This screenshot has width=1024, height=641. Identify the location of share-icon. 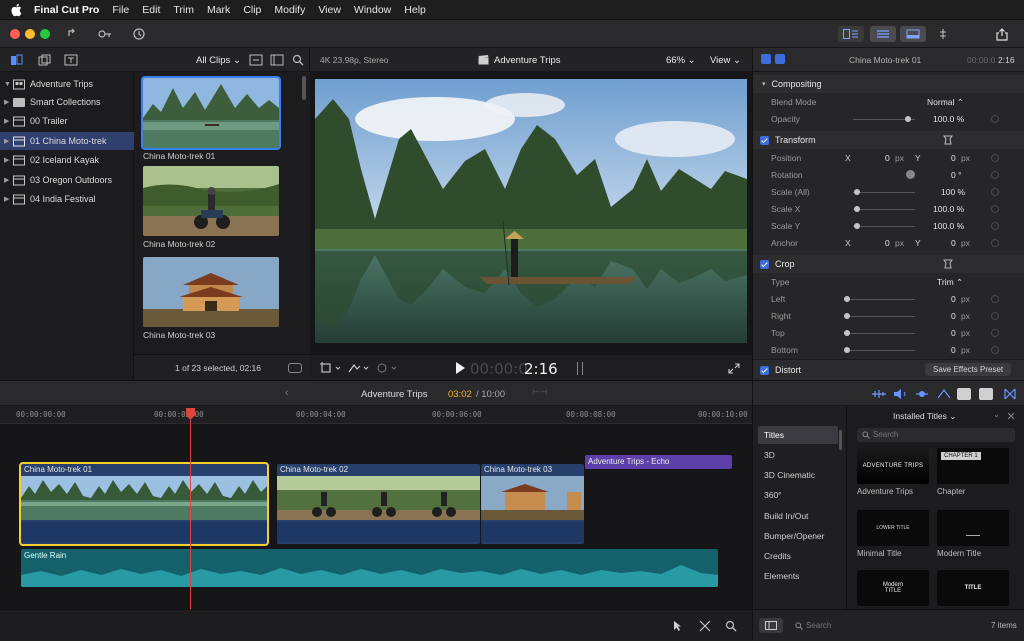
(1002, 34).